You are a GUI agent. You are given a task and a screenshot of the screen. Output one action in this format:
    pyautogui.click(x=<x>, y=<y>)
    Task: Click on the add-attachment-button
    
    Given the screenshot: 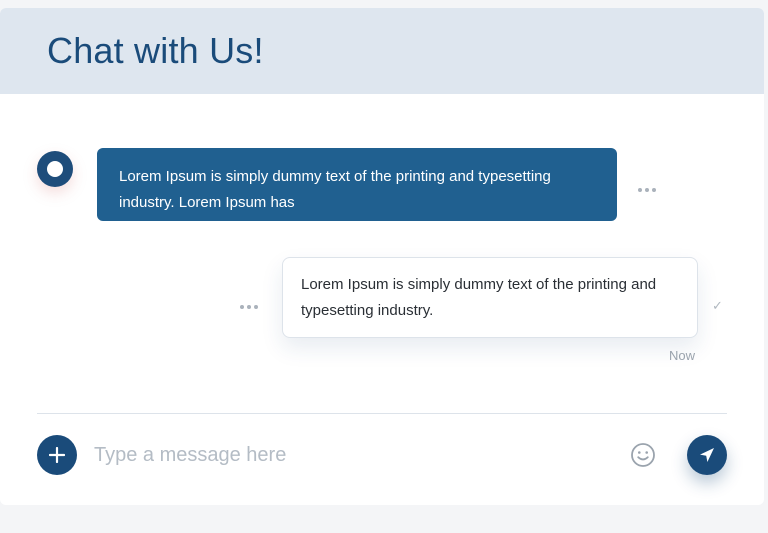 What is the action you would take?
    pyautogui.click(x=57, y=455)
    